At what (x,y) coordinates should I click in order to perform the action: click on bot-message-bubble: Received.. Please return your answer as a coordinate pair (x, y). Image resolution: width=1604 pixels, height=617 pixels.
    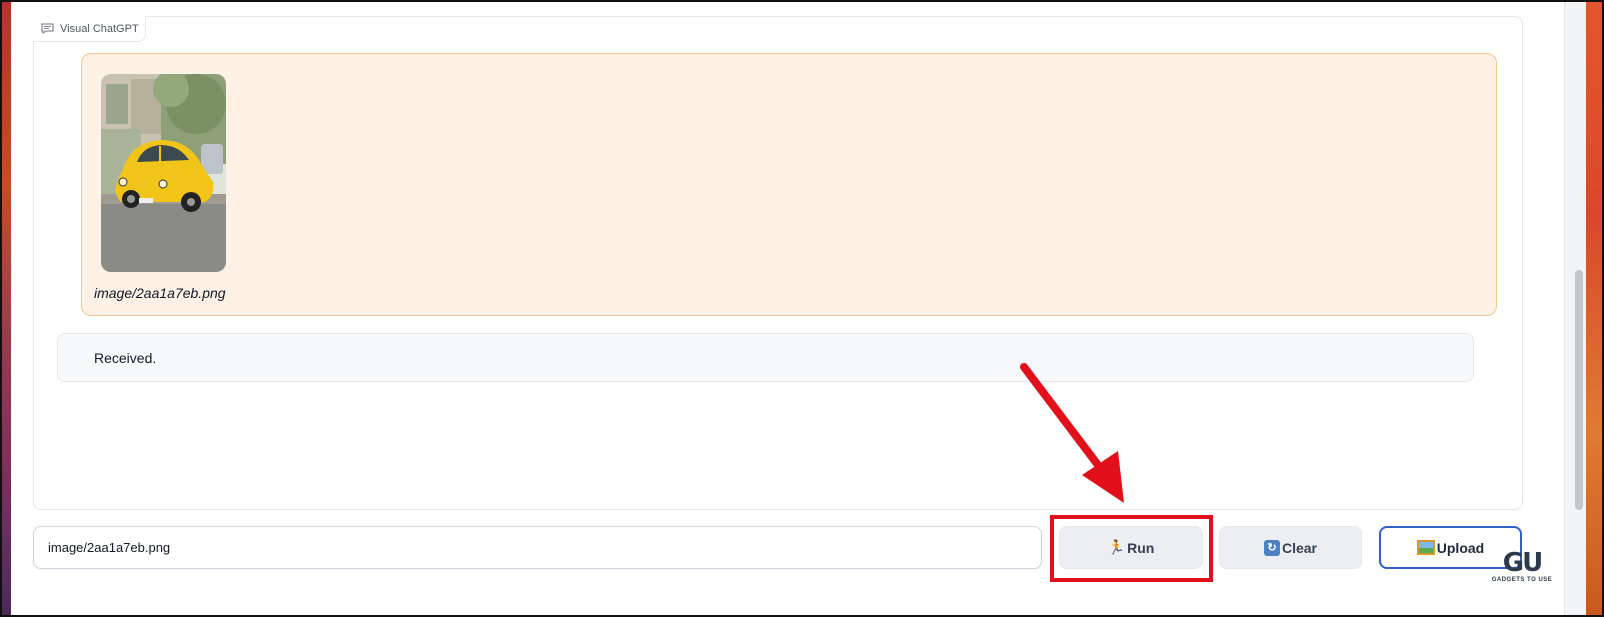
    Looking at the image, I should click on (765, 357).